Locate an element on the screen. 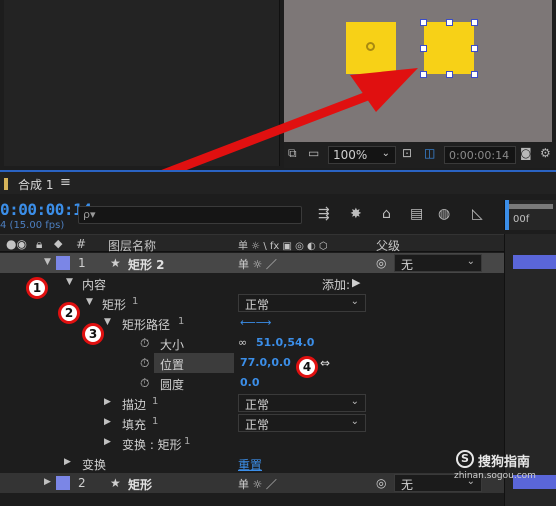 This screenshot has height=506, width=556. column-number: # is located at coordinates (81, 244).